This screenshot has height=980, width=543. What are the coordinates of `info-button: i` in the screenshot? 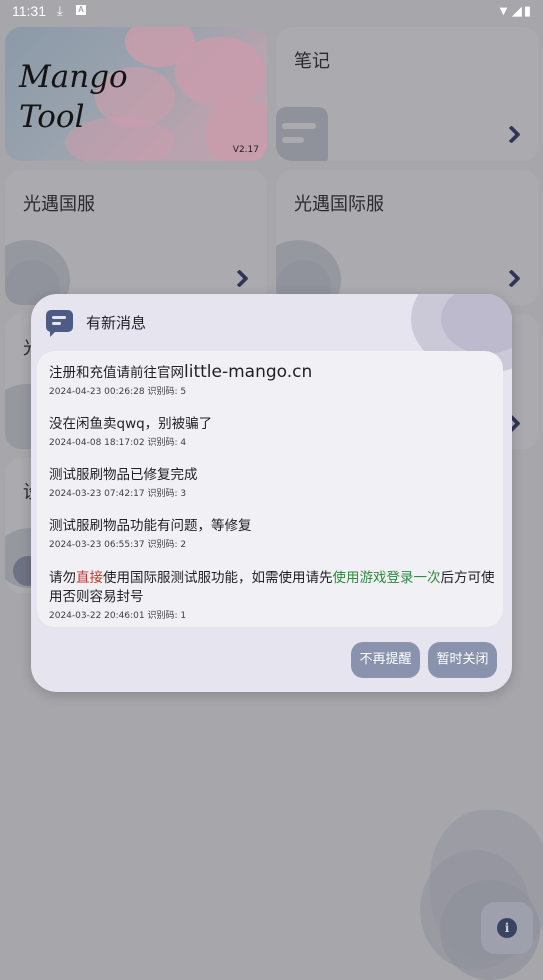 It's located at (507, 928).